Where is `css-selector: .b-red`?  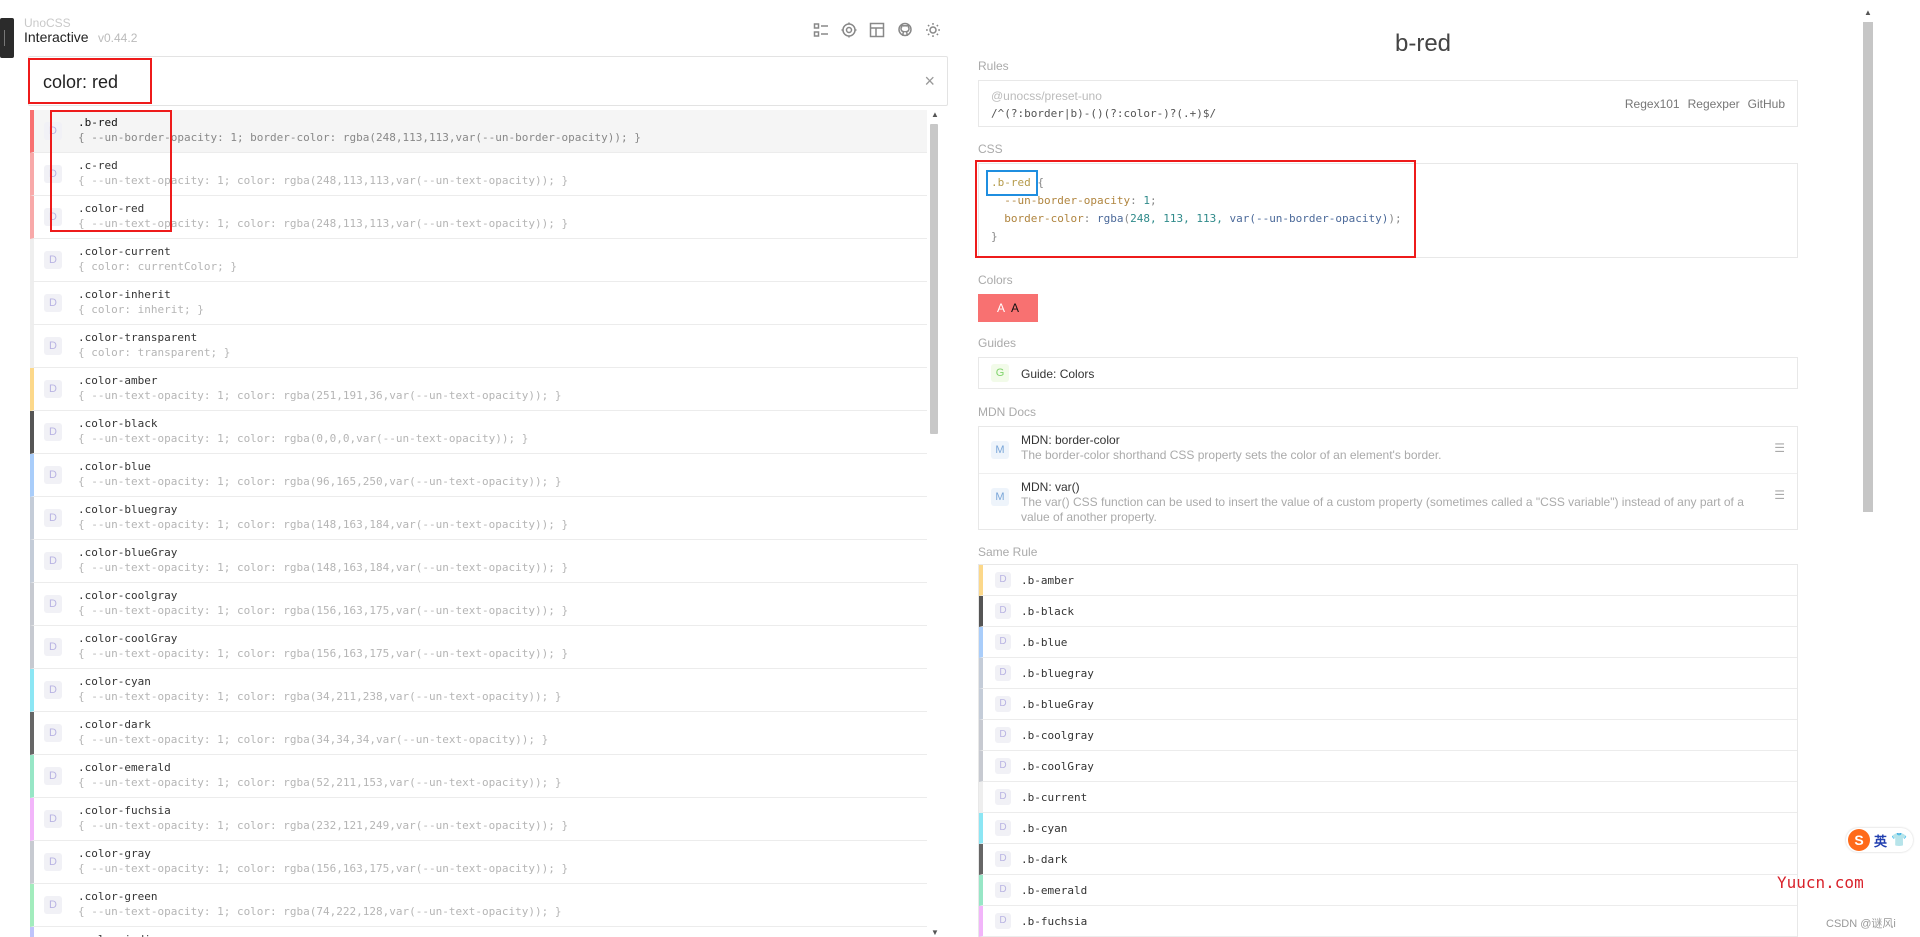 css-selector: .b-red is located at coordinates (1011, 182).